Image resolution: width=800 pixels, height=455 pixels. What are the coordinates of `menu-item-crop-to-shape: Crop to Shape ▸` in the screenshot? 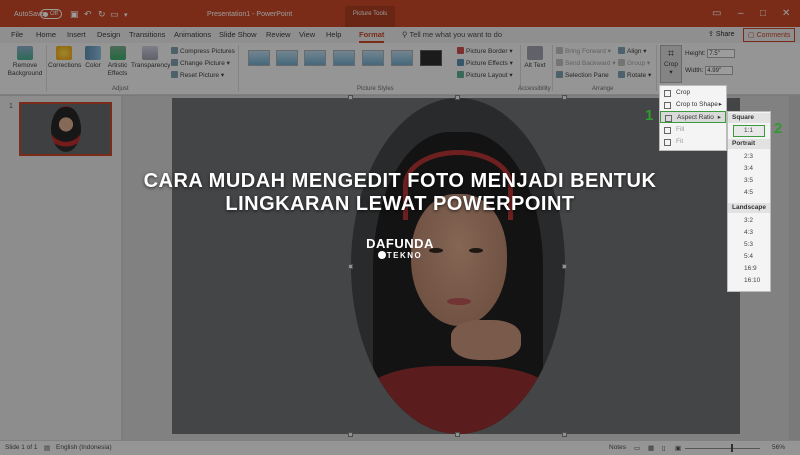 It's located at (693, 105).